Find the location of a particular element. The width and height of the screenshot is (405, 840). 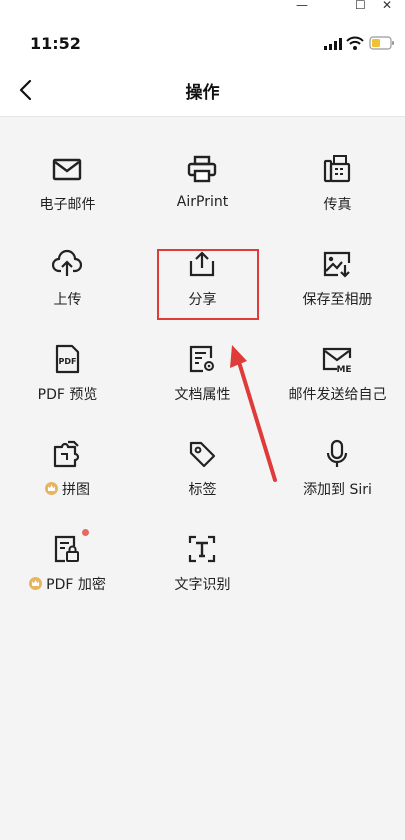

window-controls: — ☐ ✕ is located at coordinates (202, 7).